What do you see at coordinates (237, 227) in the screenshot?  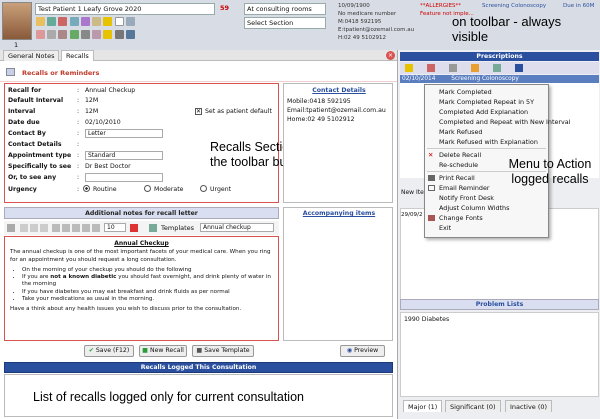 I see `templates-select: Annual checkup` at bounding box center [237, 227].